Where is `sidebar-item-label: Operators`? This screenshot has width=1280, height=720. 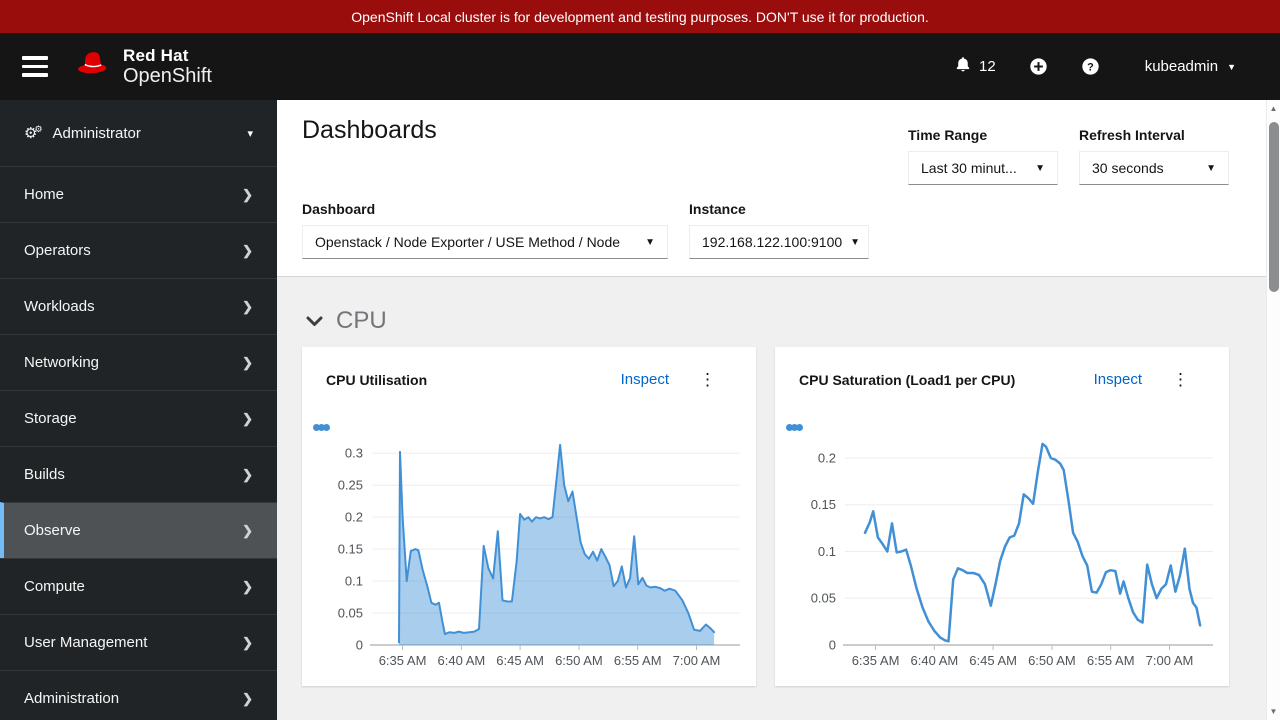 sidebar-item-label: Operators is located at coordinates (57, 250).